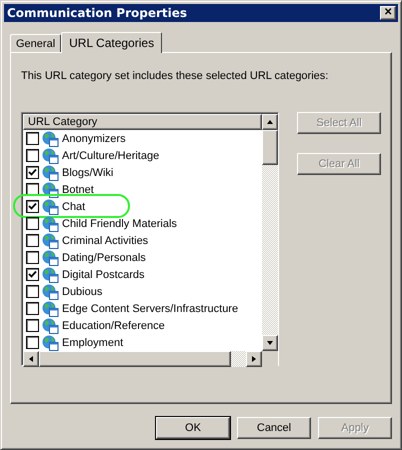  What do you see at coordinates (111, 42) in the screenshot?
I see `tab: URL Categories` at bounding box center [111, 42].